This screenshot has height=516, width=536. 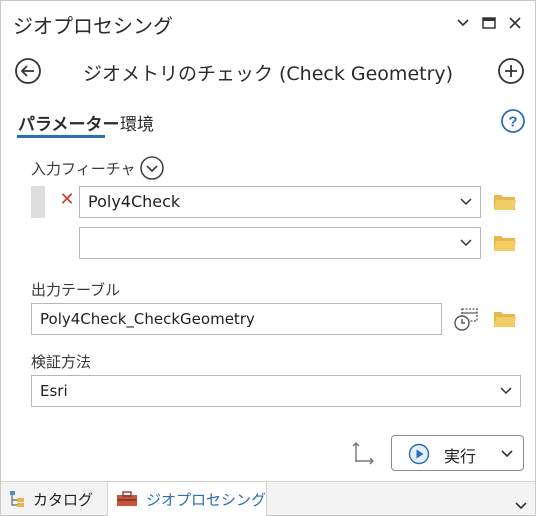 I want to click on maximize-icon, so click(x=489, y=23).